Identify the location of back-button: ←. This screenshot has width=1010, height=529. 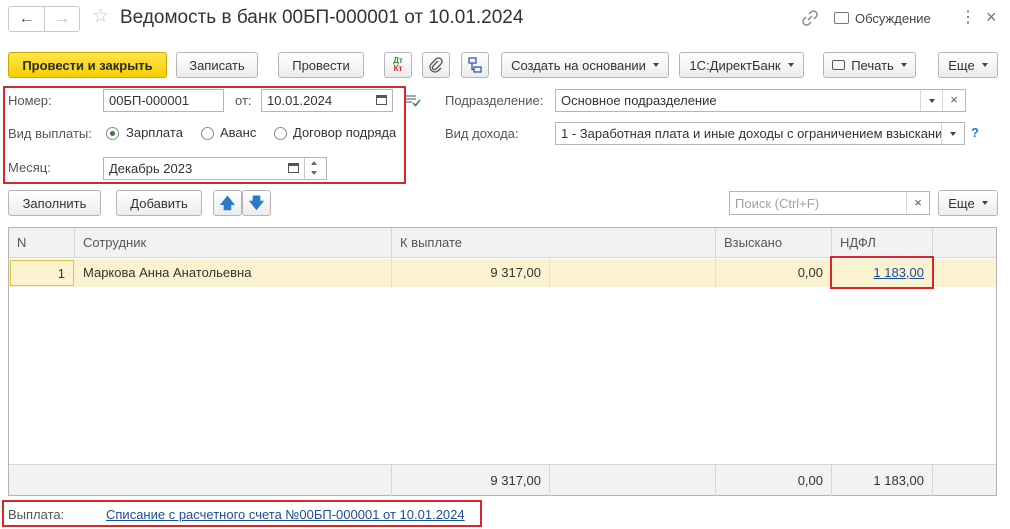
(27, 19).